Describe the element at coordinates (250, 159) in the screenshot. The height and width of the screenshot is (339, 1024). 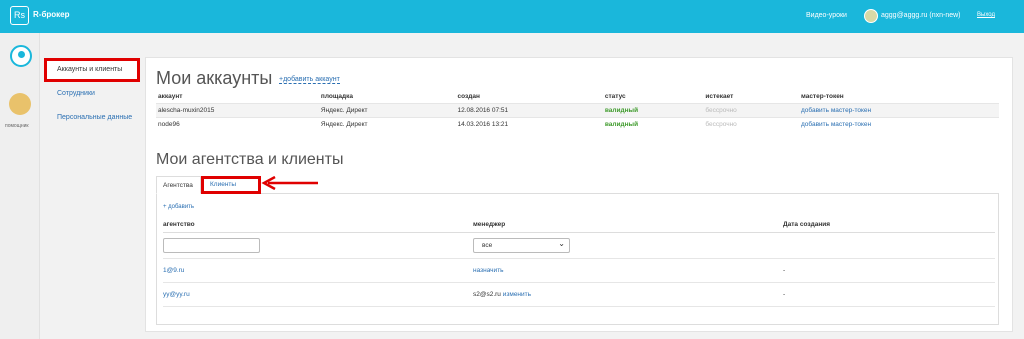
I see `agencies-title: Мои агентства и клиенты` at that location.